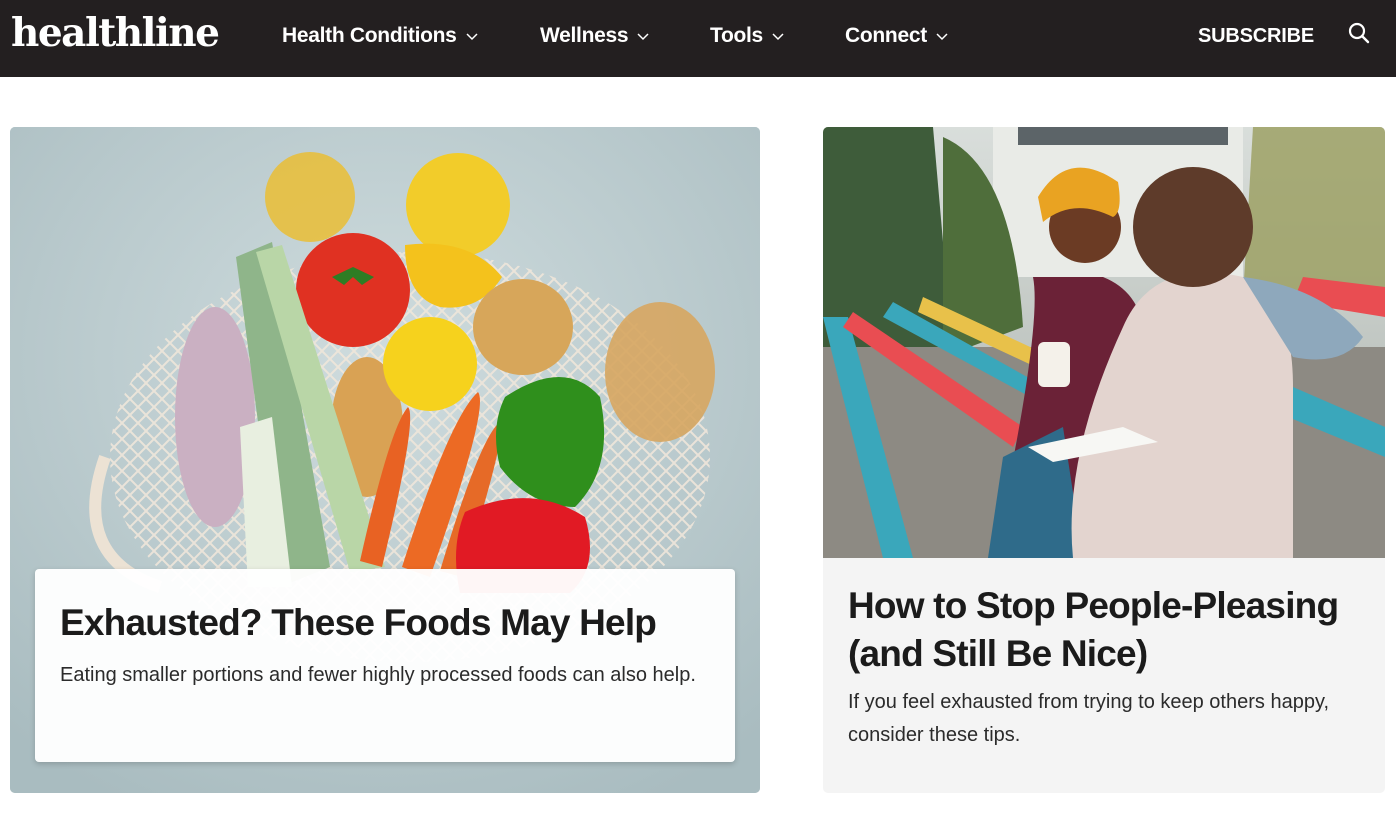 The width and height of the screenshot is (1396, 822). I want to click on healthline-logo: healthline, so click(115, 33).